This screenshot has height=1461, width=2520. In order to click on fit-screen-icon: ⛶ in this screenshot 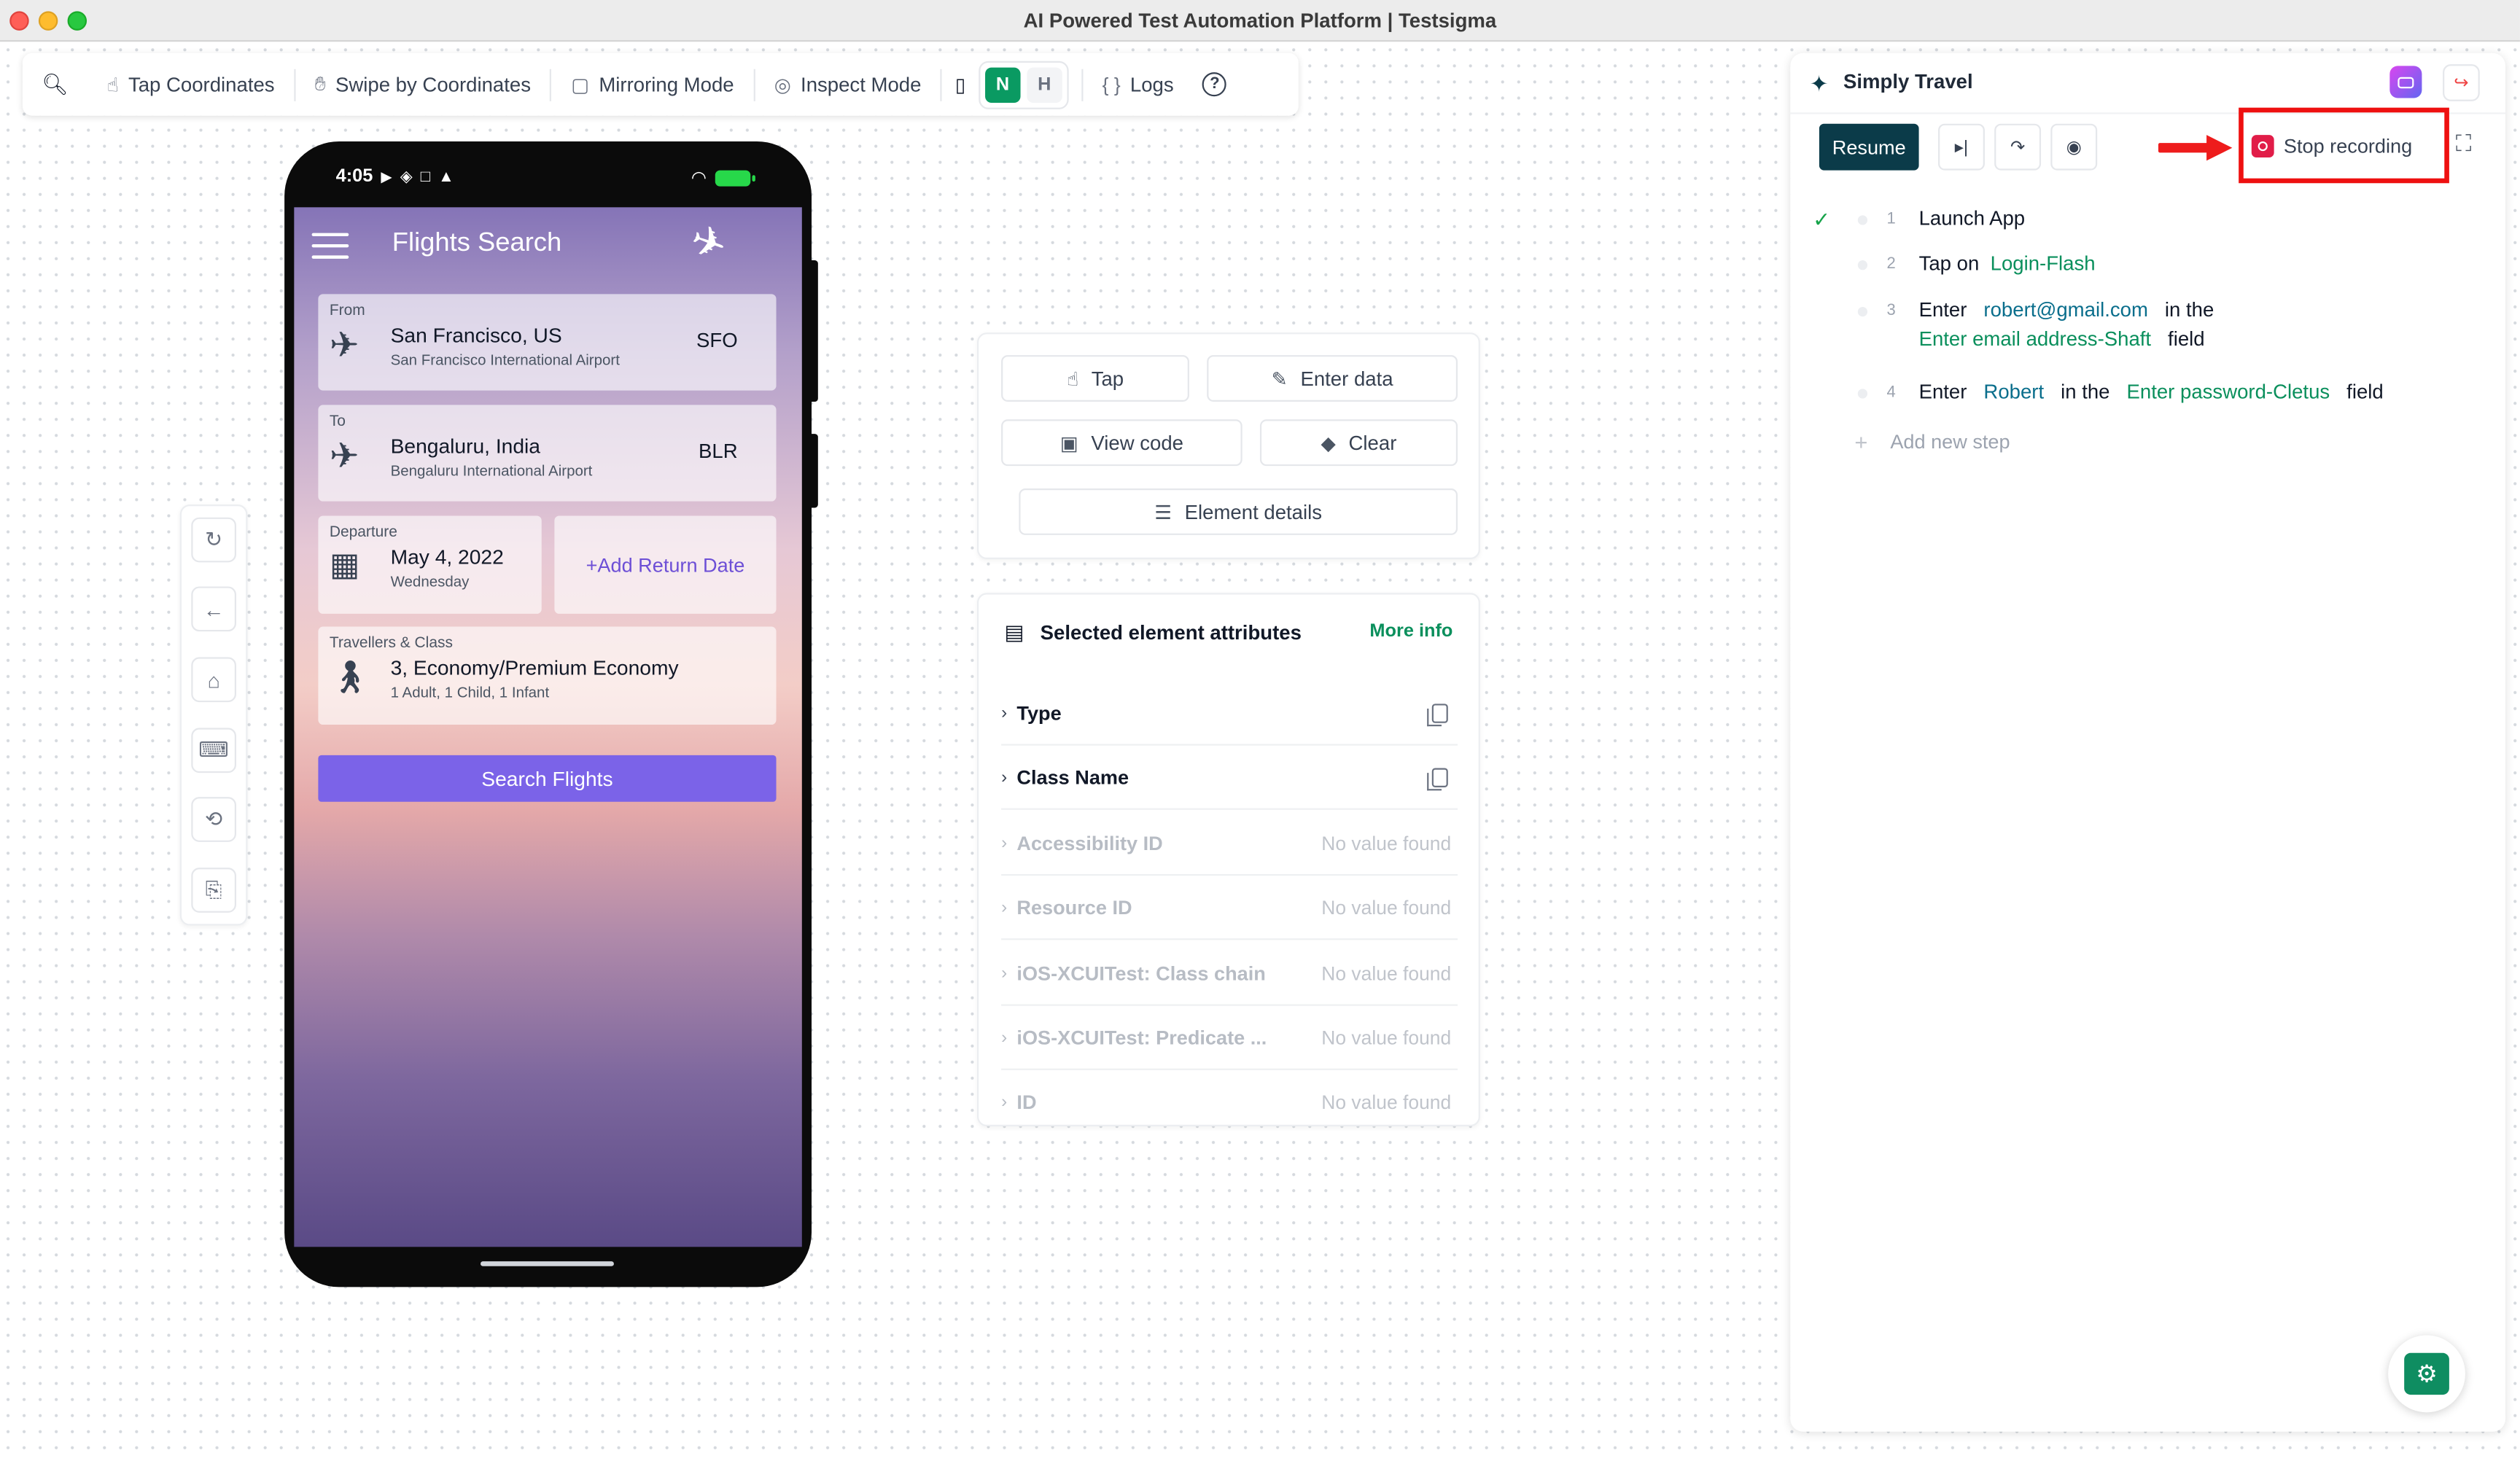, I will do `click(2464, 143)`.